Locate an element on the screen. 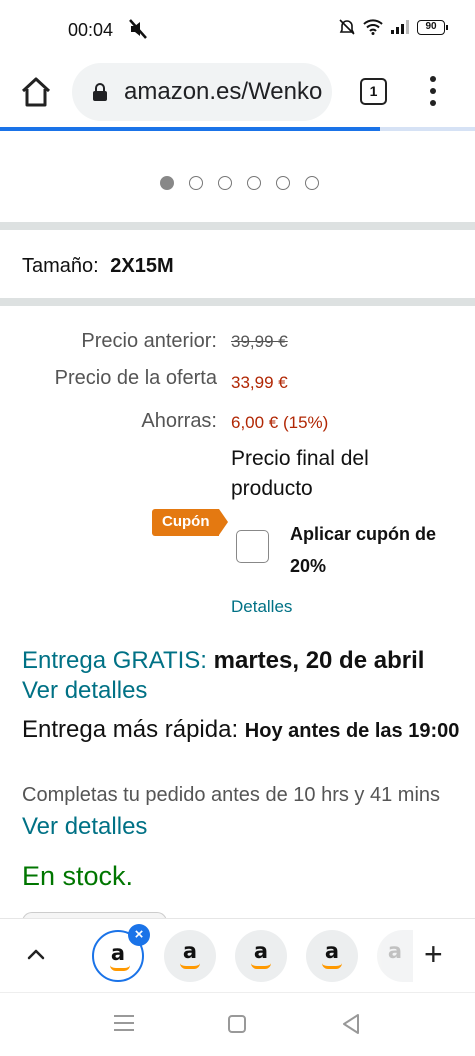 Image resolution: width=475 pixels, height=1056 pixels. coupon-badge: Cupón is located at coordinates (191, 522).